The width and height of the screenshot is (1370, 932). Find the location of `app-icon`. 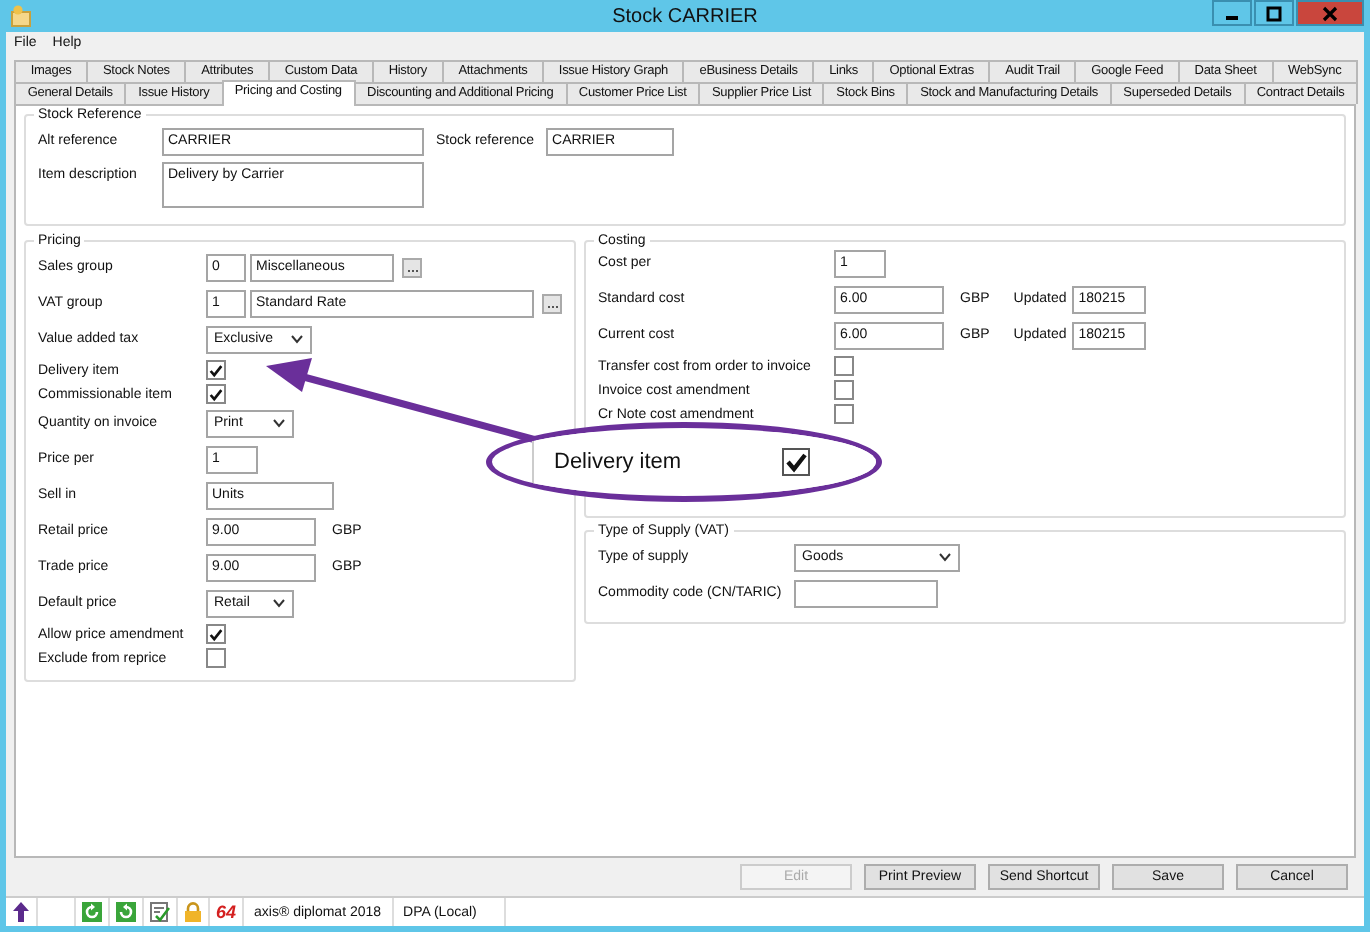

app-icon is located at coordinates (22, 16).